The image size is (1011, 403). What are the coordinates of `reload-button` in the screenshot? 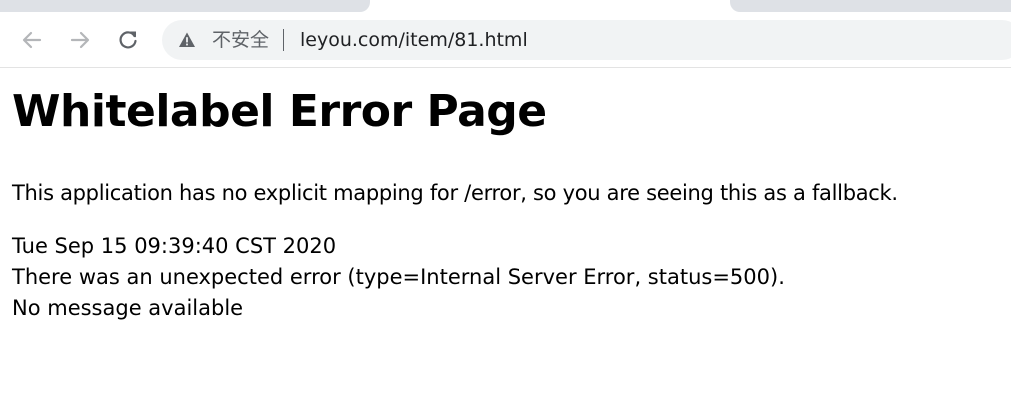 It's located at (128, 40).